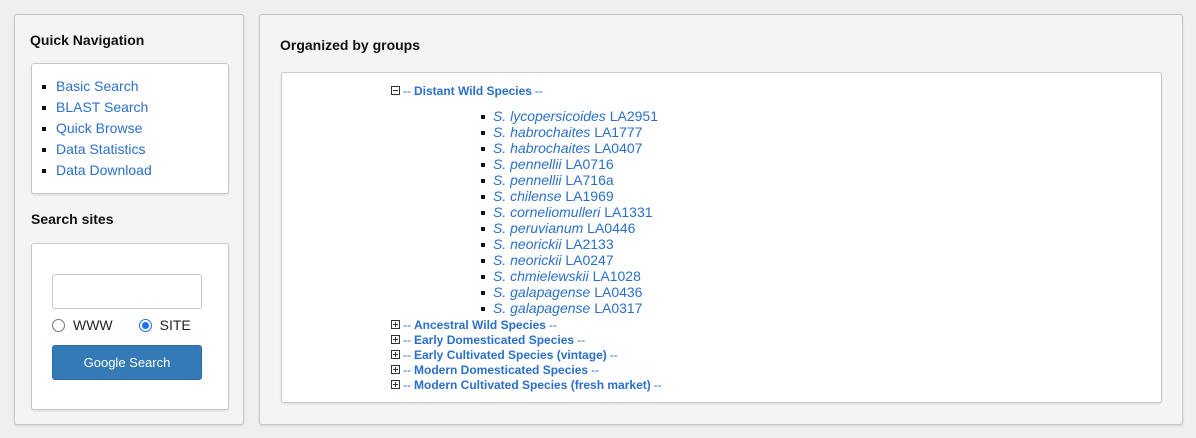  I want to click on blast-search-link: BLAST Search, so click(102, 107).